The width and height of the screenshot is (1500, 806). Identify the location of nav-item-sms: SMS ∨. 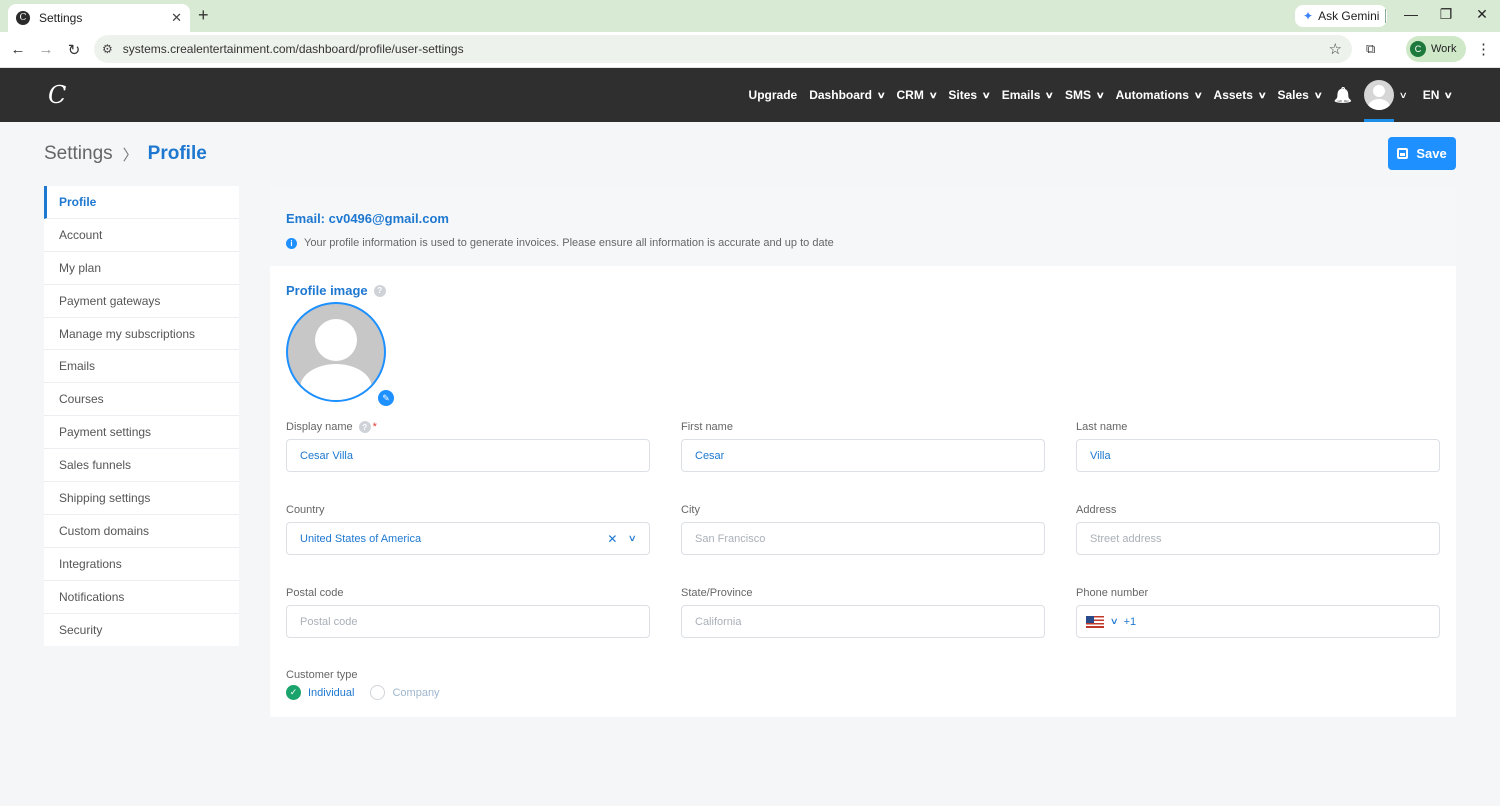
(1085, 95).